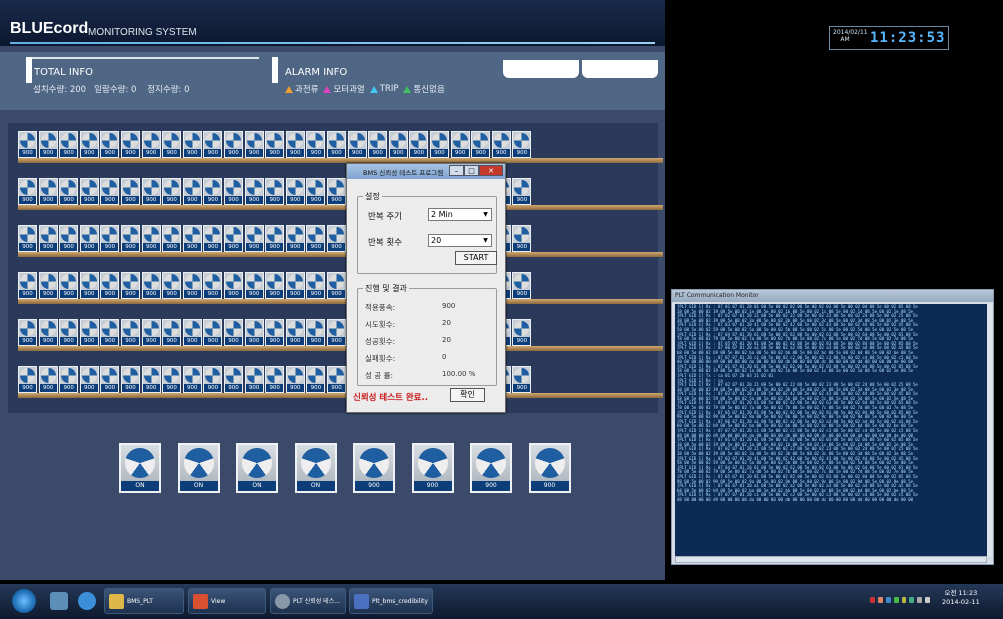 Image resolution: width=1003 pixels, height=619 pixels. I want to click on period-select: 2 Min ▼, so click(460, 214).